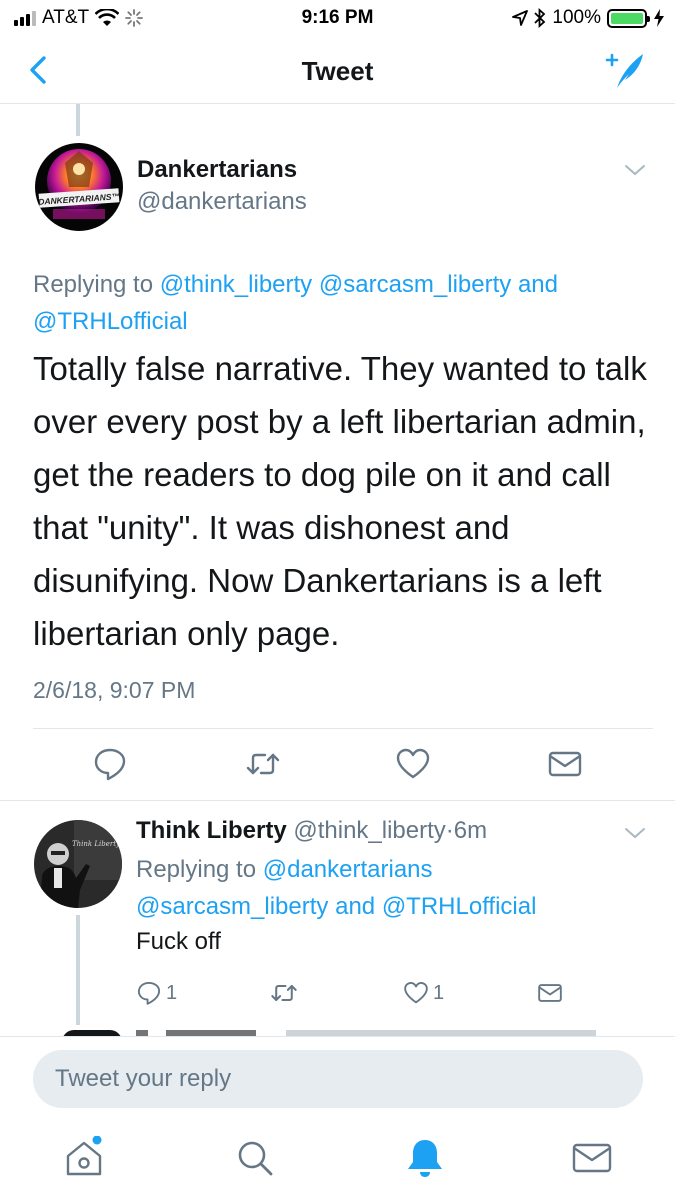  I want to click on author-name: Dankertarians, so click(217, 170).